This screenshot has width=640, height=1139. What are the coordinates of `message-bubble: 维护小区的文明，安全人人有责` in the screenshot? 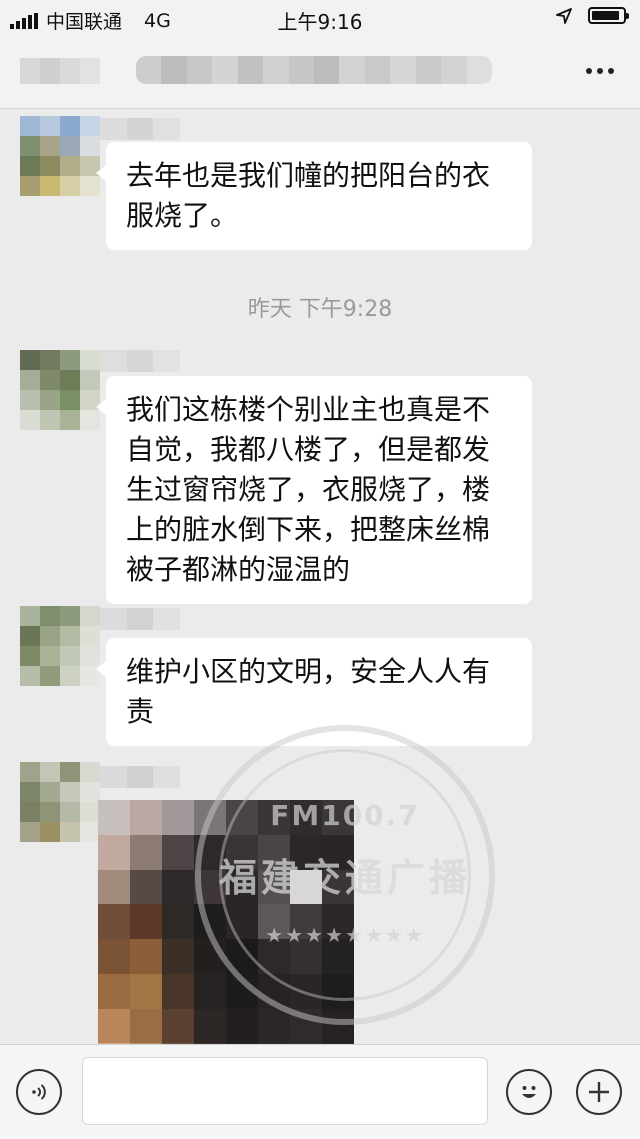 It's located at (314, 692).